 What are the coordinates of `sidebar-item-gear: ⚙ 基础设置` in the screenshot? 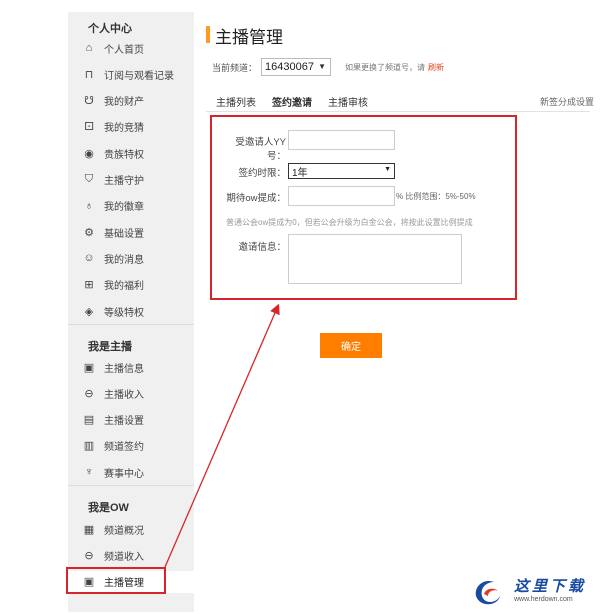 It's located at (131, 232).